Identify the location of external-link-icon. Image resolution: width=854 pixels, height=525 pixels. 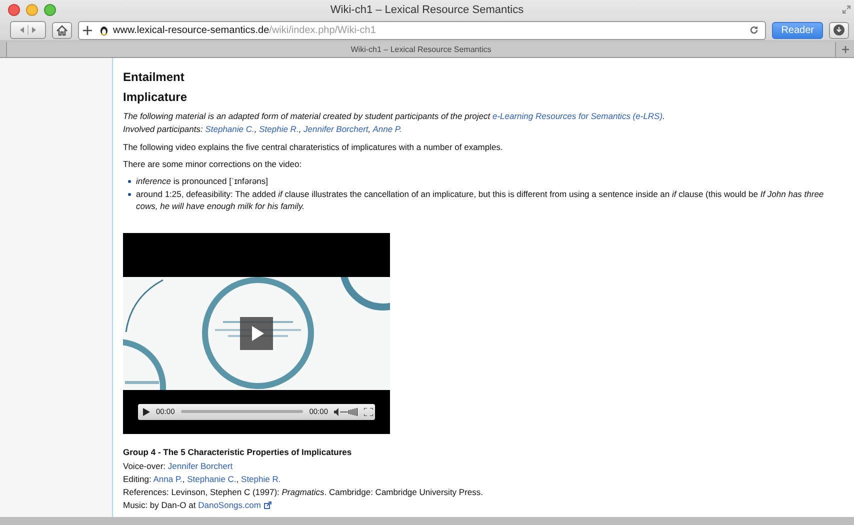
(268, 505).